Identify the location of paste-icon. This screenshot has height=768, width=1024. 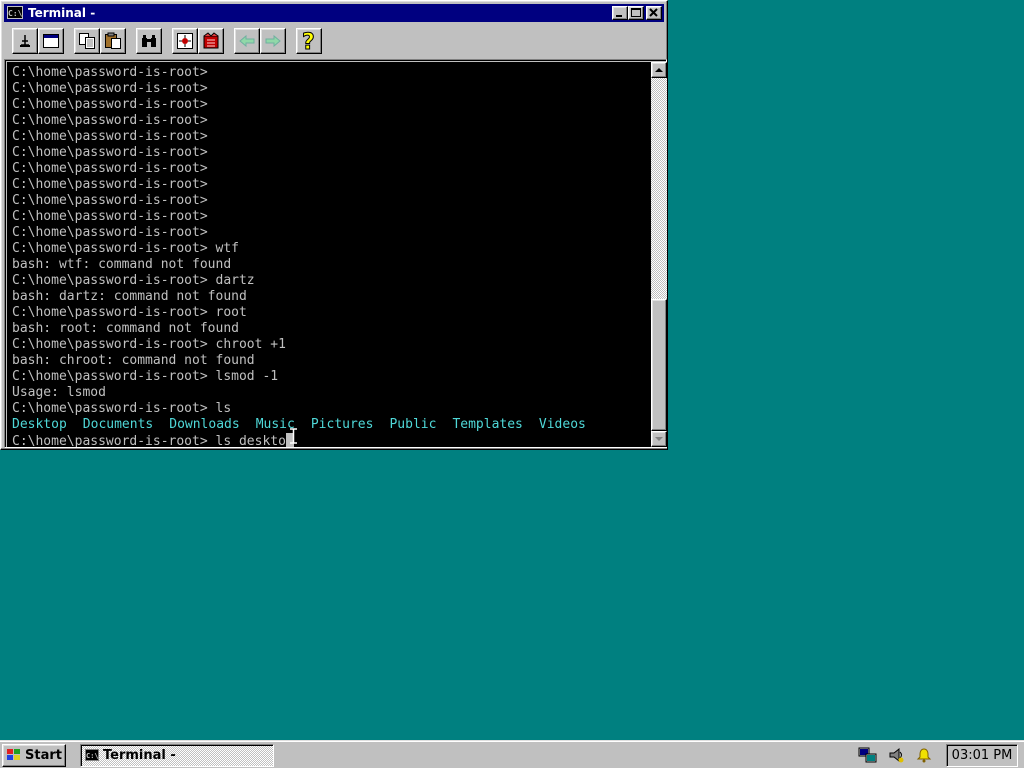
(113, 40).